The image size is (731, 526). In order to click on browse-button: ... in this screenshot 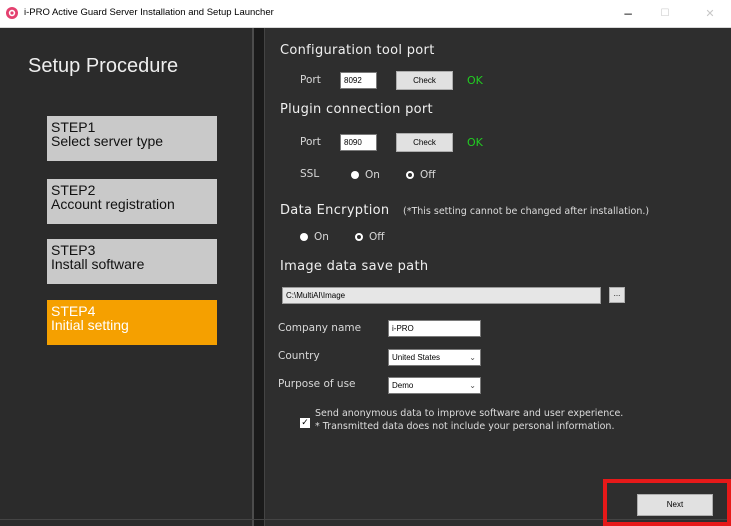, I will do `click(617, 295)`.